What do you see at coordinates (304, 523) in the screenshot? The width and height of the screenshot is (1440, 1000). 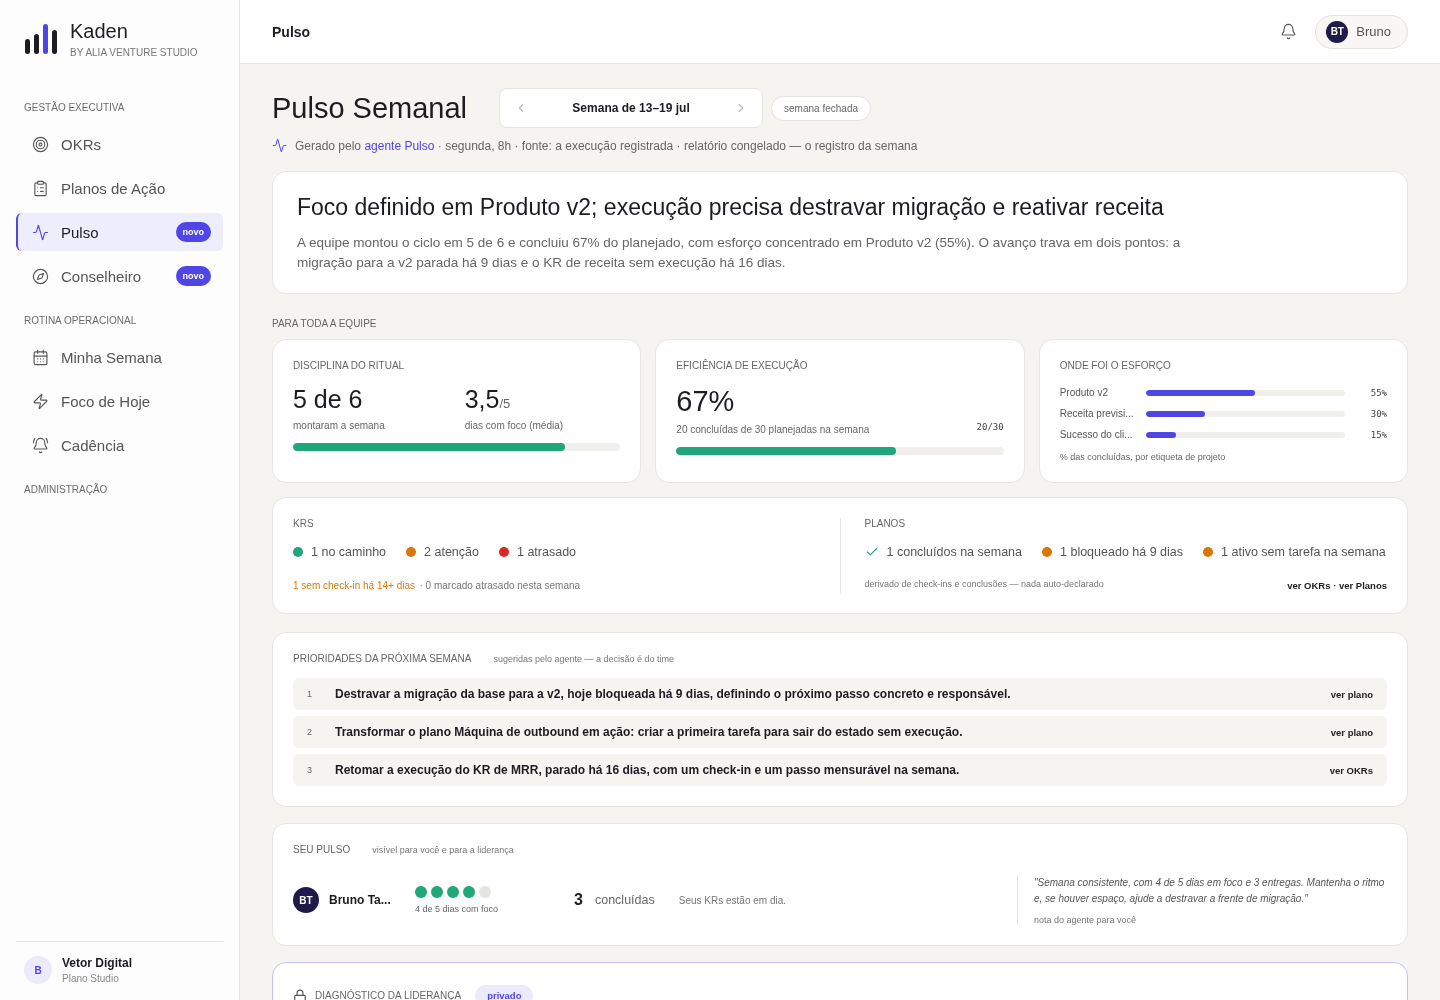 I see `card-title: KRS` at bounding box center [304, 523].